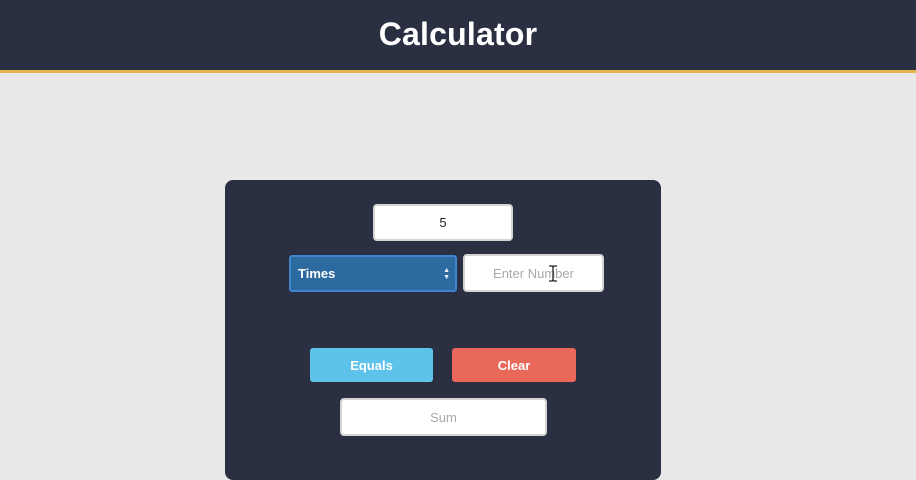 The image size is (916, 480). I want to click on clear-button: Clear, so click(514, 365).